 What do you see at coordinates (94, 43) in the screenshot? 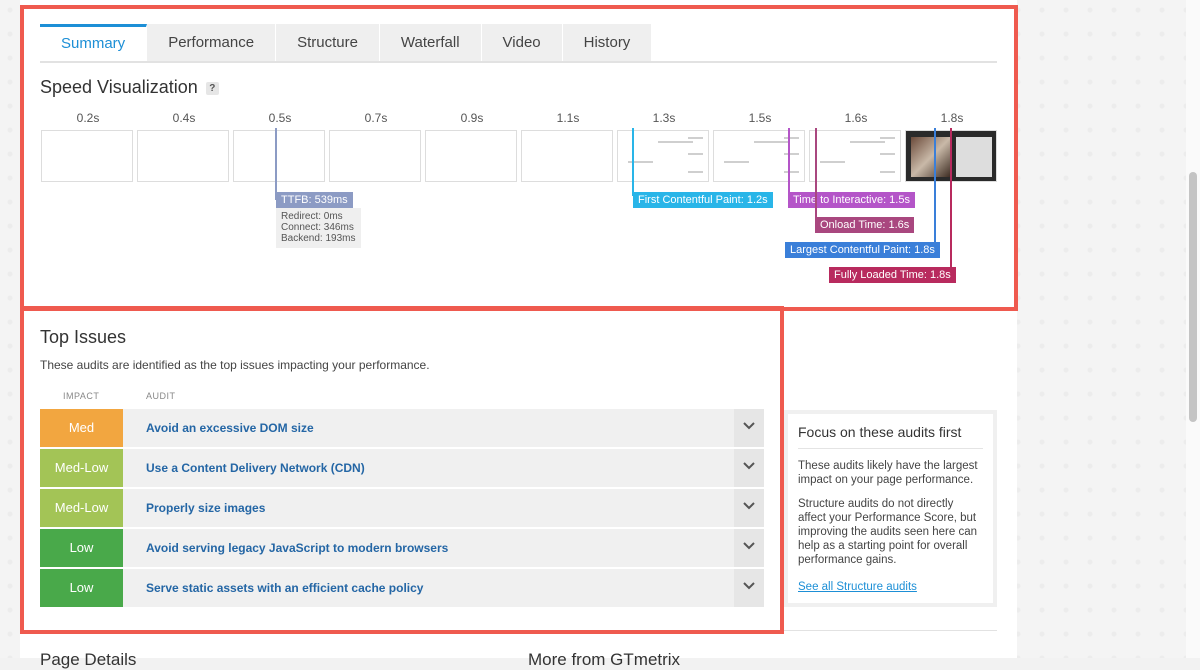
I see `tab-summary: Summary` at bounding box center [94, 43].